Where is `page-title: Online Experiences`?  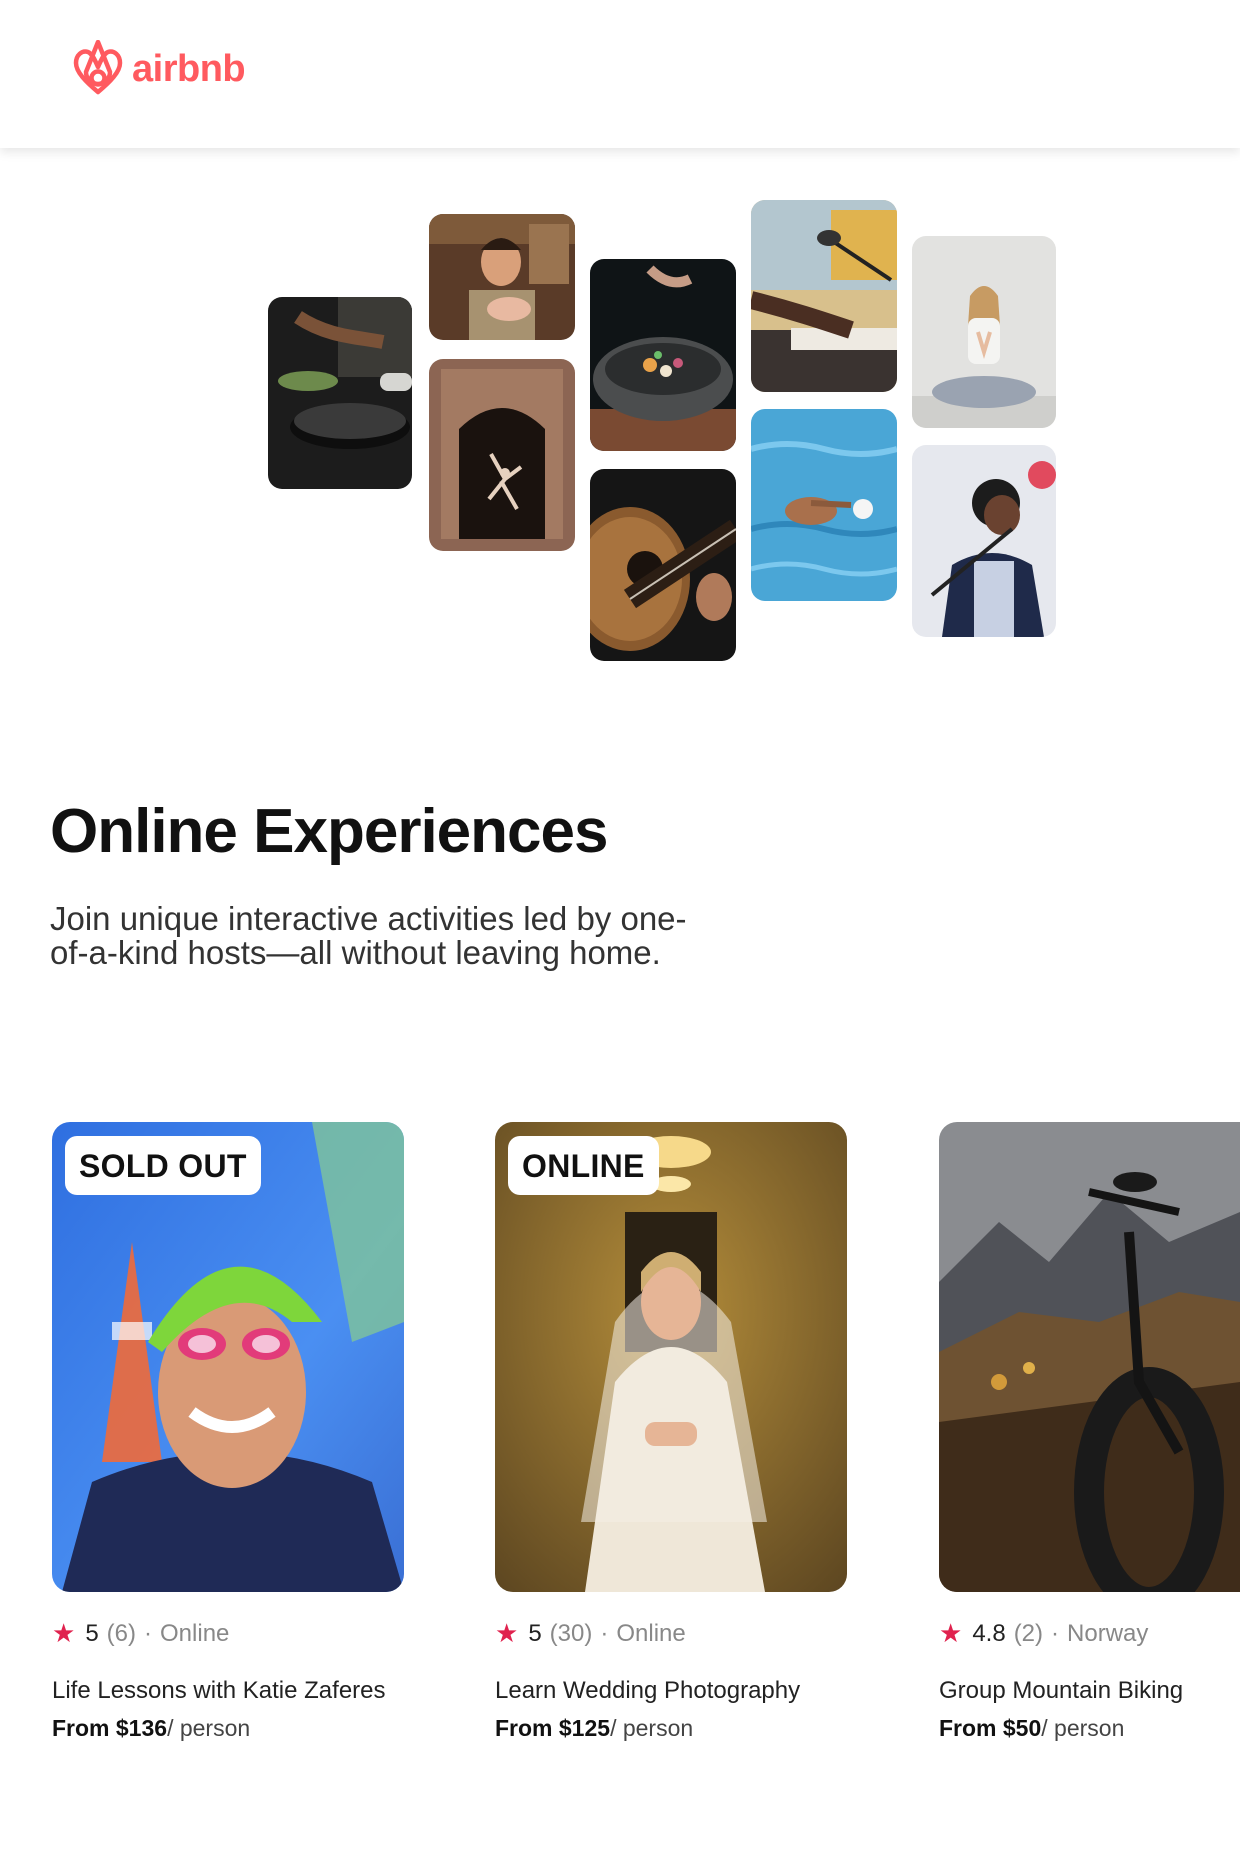
page-title: Online Experiences is located at coordinates (329, 831).